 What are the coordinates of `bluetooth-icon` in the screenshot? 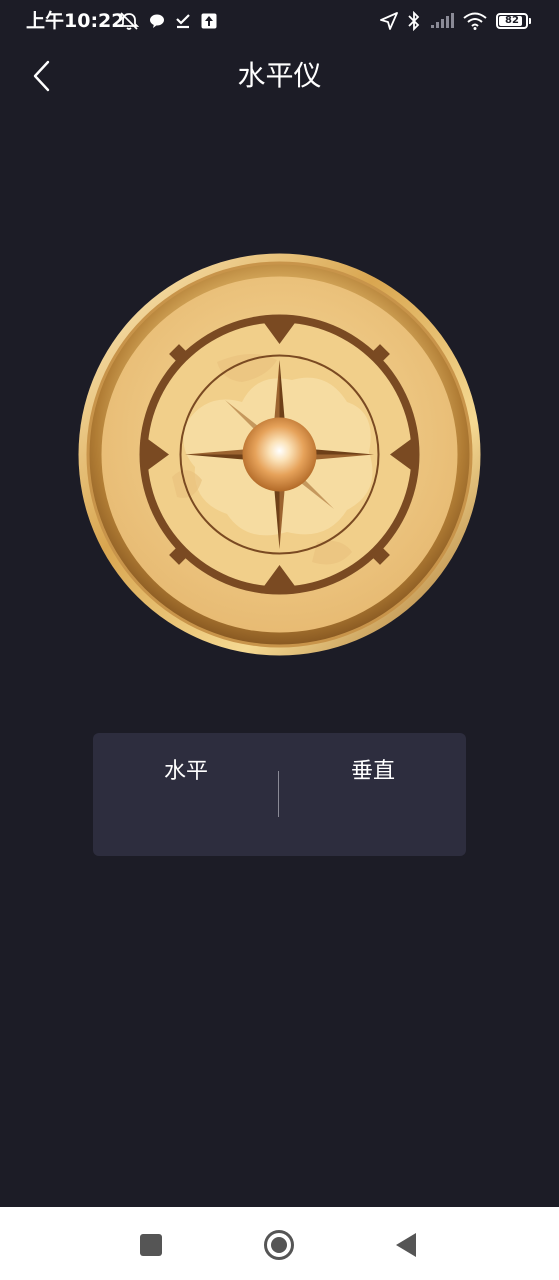 It's located at (414, 21).